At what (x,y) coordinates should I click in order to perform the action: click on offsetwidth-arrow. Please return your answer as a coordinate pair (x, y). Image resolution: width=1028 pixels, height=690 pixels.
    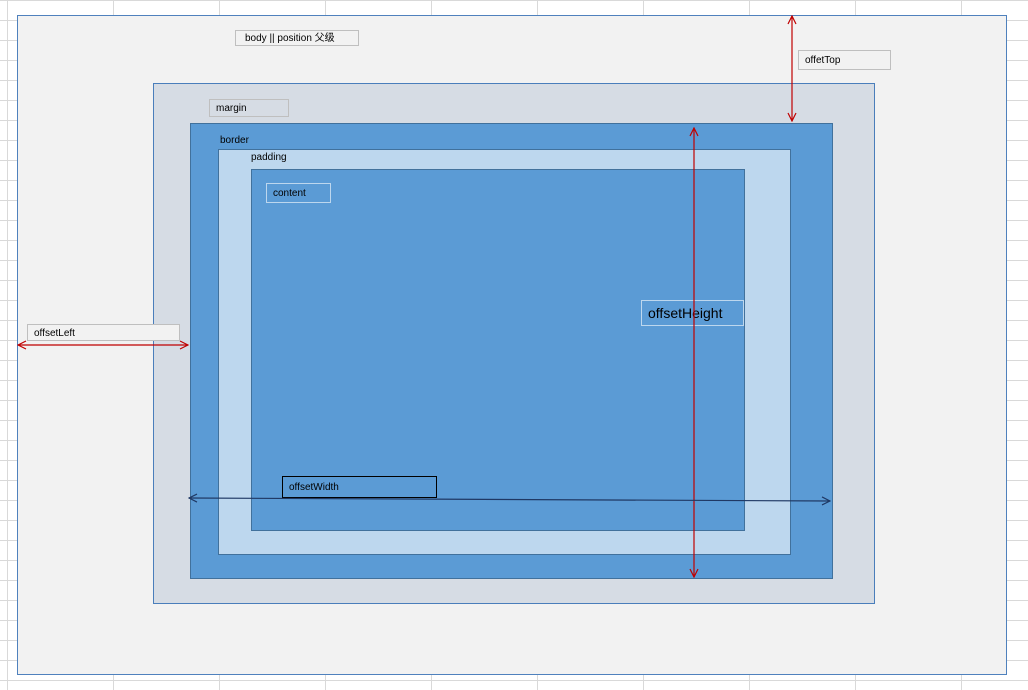
    Looking at the image, I should click on (509, 499).